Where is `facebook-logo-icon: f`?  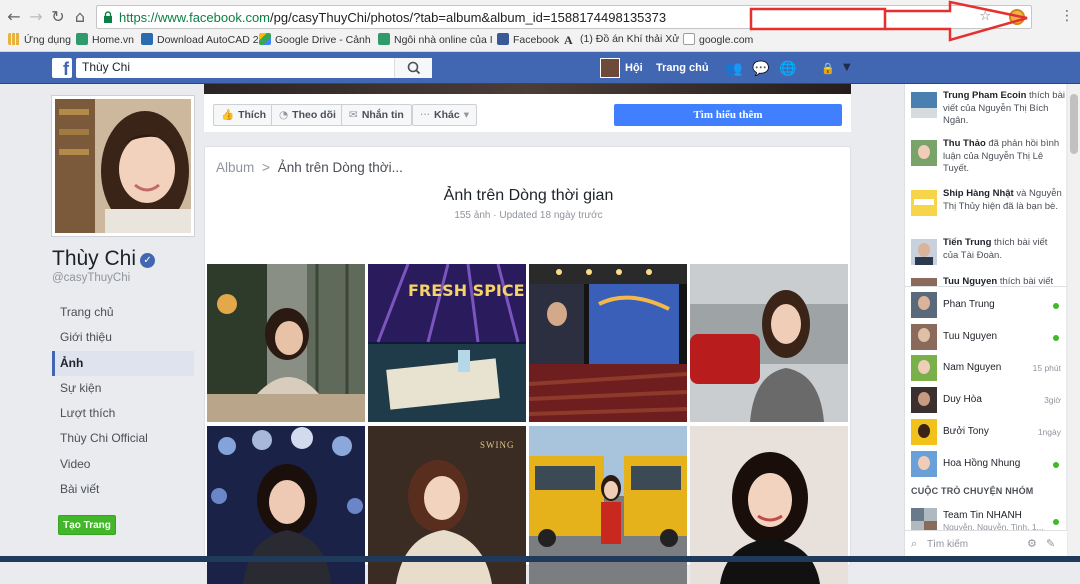 facebook-logo-icon: f is located at coordinates (62, 68).